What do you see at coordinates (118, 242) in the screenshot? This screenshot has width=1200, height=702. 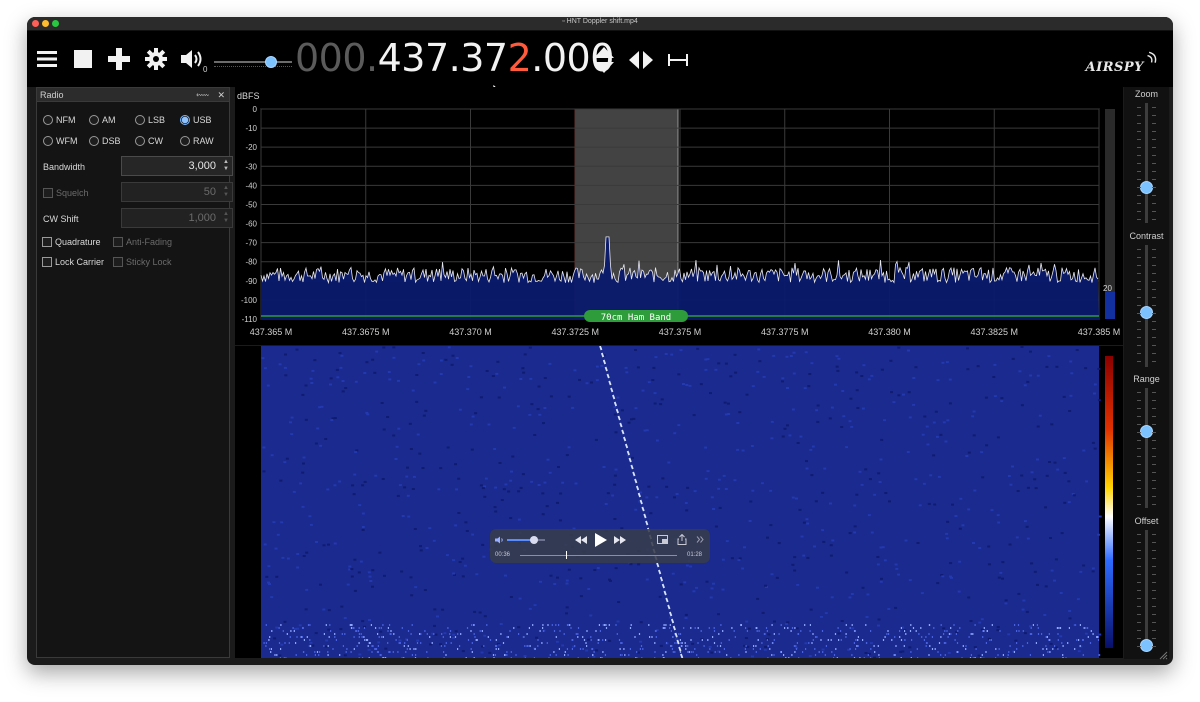 I see `anti-fading-checkbox-box` at bounding box center [118, 242].